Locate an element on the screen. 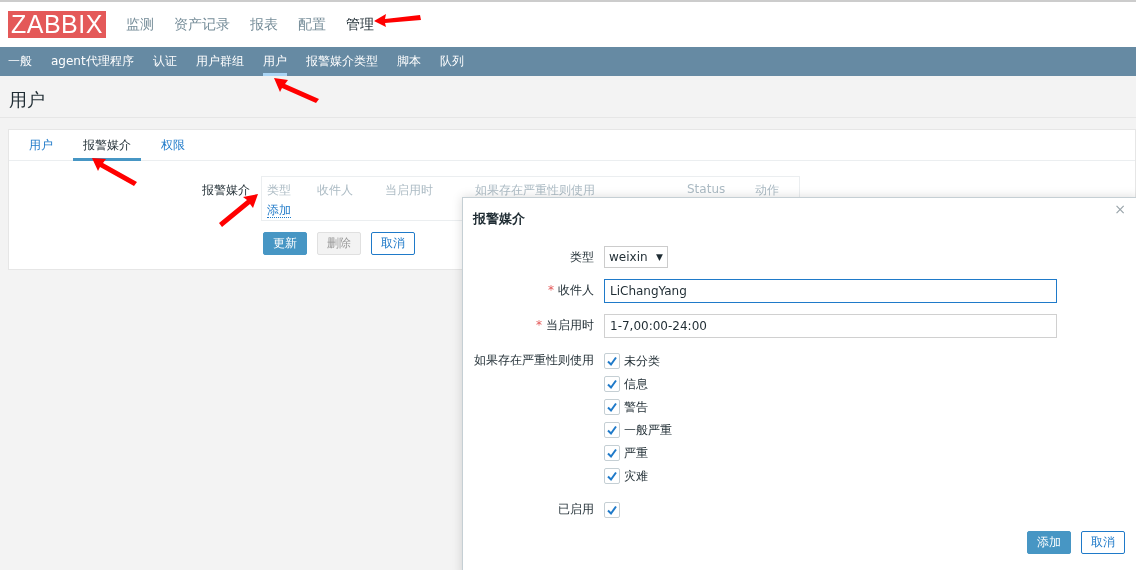  column-header: 收件人 is located at coordinates (335, 190).